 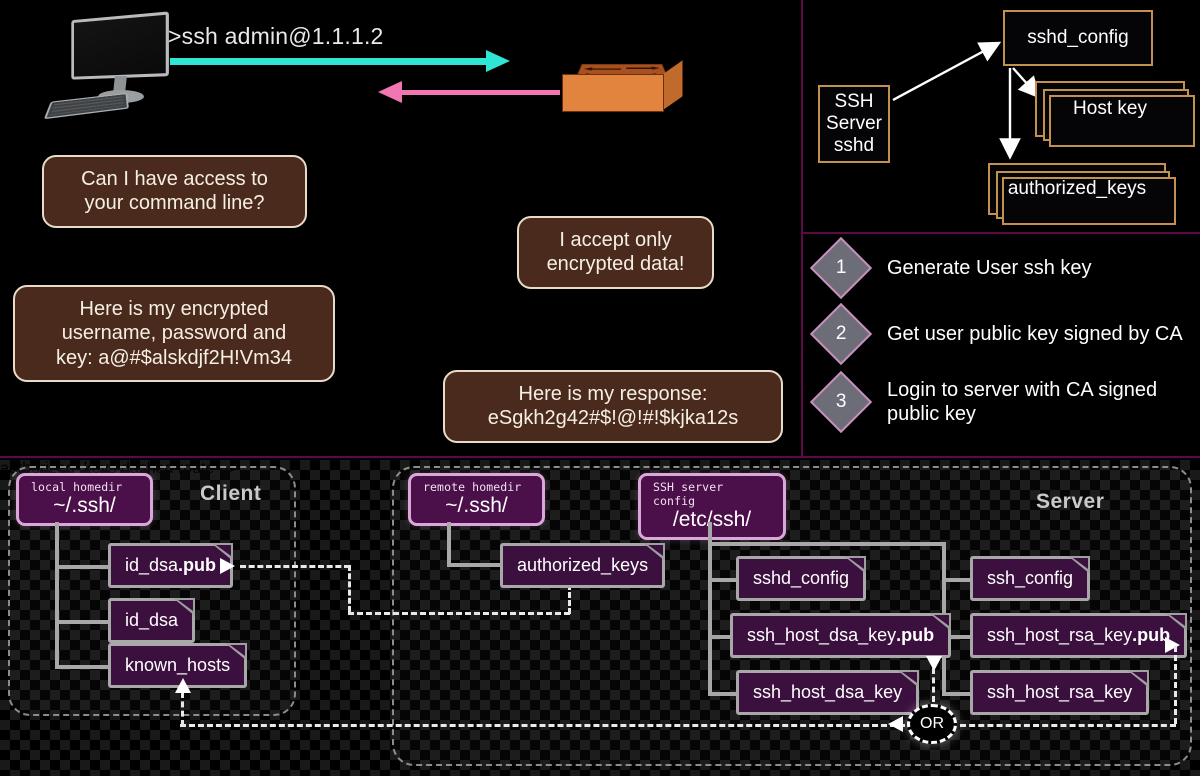 I want to click on arrow-or-left, so click(x=895, y=724).